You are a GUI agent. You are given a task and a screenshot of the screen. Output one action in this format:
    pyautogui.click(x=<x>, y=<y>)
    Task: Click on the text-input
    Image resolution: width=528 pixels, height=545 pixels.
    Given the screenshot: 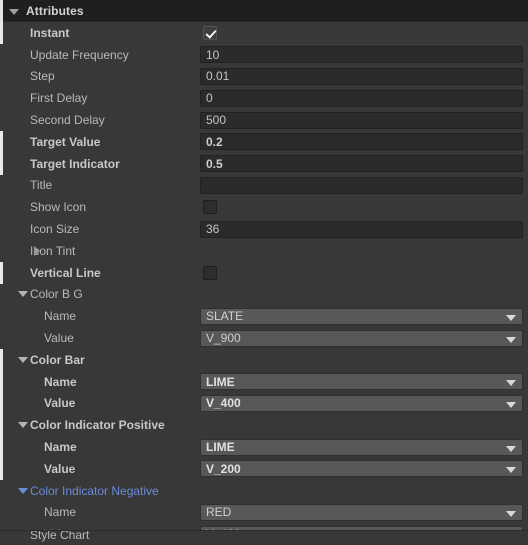 What is the action you would take?
    pyautogui.click(x=361, y=185)
    